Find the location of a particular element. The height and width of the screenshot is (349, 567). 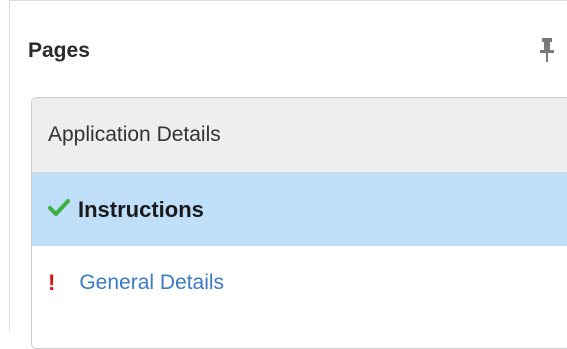

panel-title: Pages is located at coordinates (59, 50).